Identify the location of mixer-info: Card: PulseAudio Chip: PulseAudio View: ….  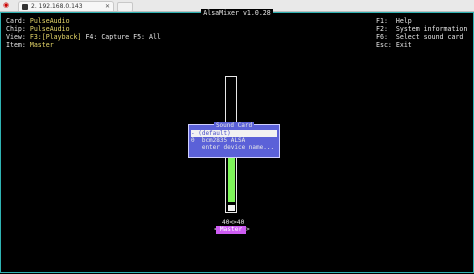
(83, 33).